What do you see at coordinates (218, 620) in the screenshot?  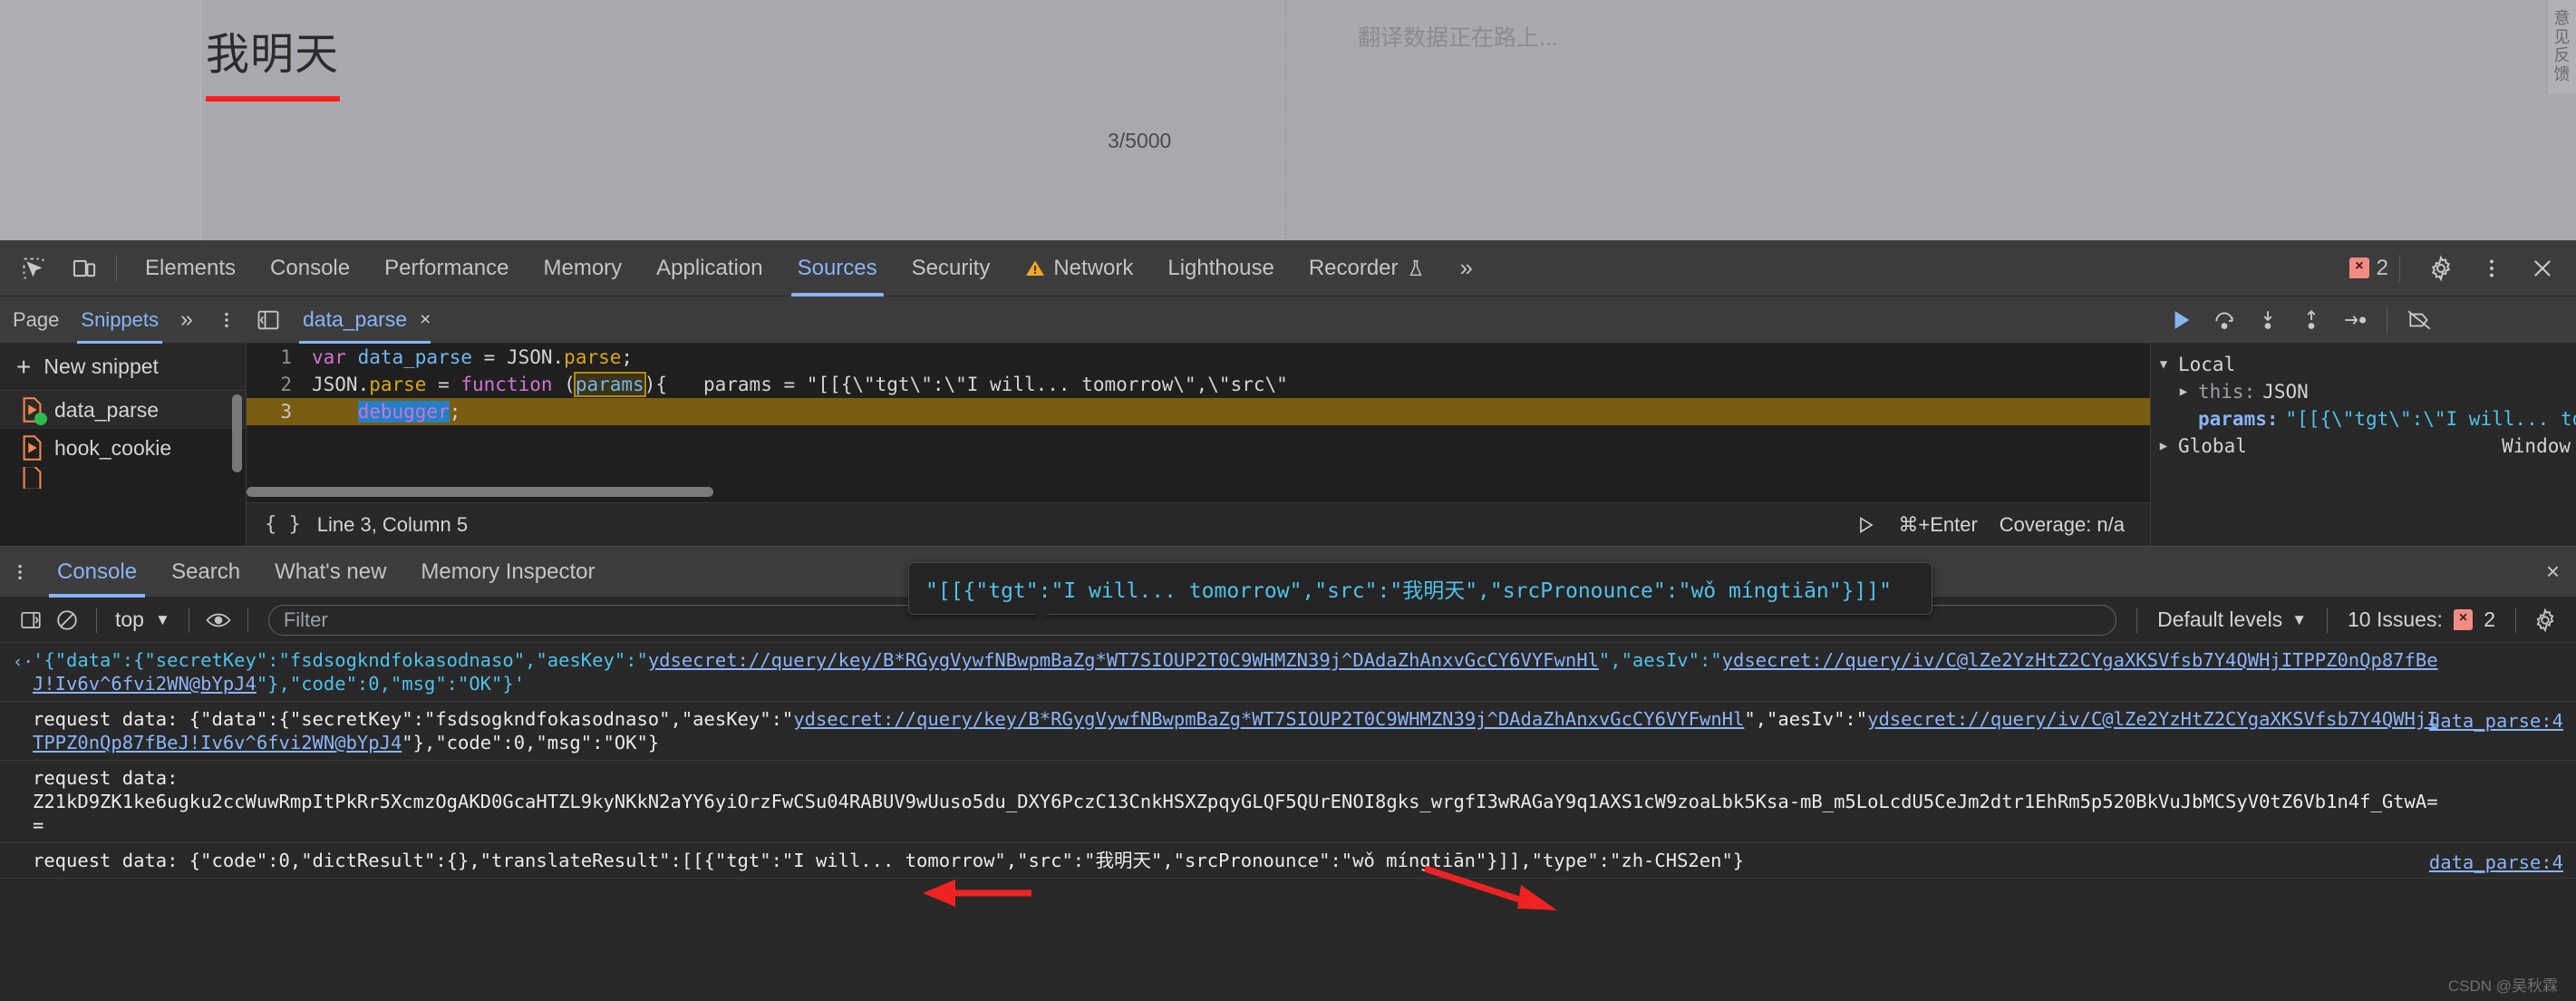 I see `live-expression-icon` at bounding box center [218, 620].